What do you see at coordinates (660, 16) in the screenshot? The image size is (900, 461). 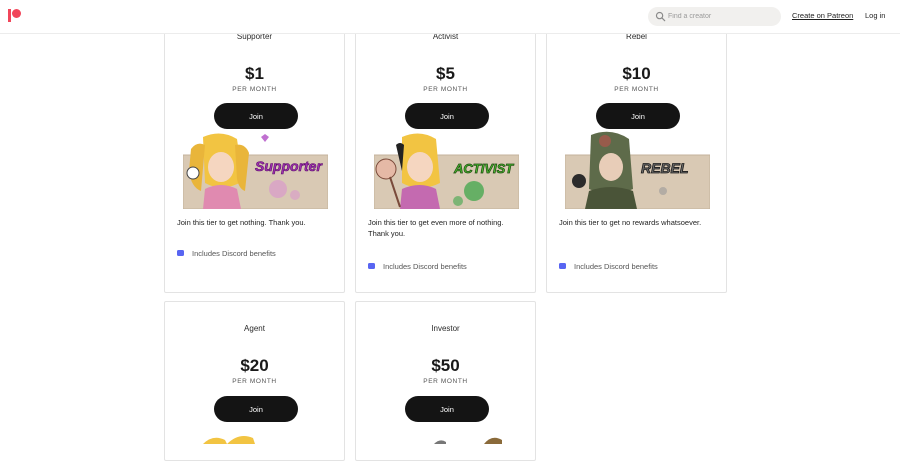 I see `search-icon` at bounding box center [660, 16].